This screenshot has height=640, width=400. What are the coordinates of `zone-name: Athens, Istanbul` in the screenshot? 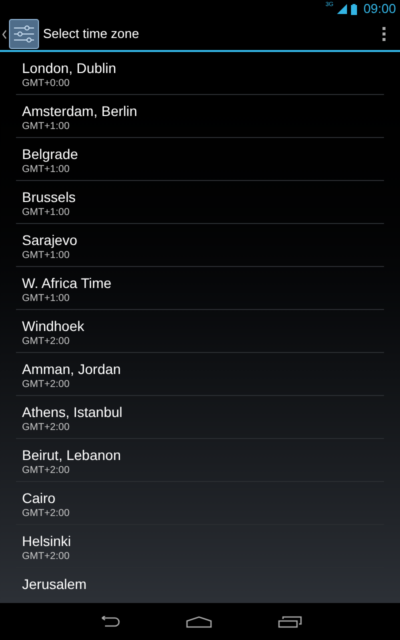 It's located at (73, 412).